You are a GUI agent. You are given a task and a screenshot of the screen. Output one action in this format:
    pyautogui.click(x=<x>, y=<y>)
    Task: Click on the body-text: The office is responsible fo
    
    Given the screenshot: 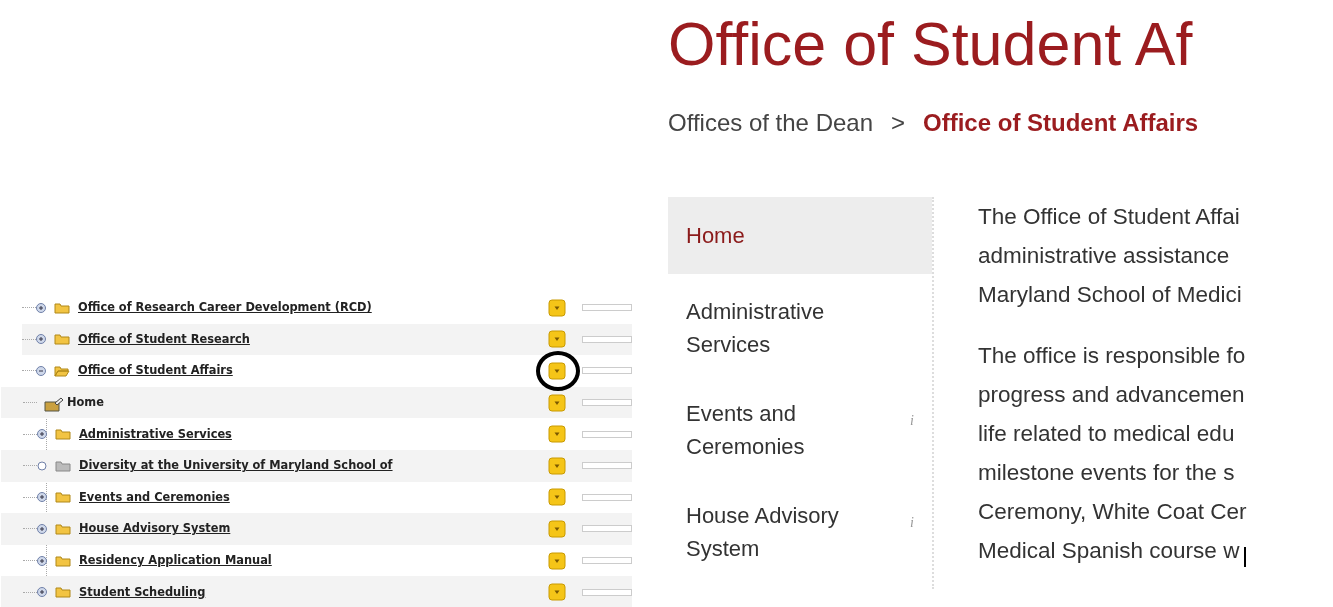 What is the action you would take?
    pyautogui.click(x=1112, y=356)
    